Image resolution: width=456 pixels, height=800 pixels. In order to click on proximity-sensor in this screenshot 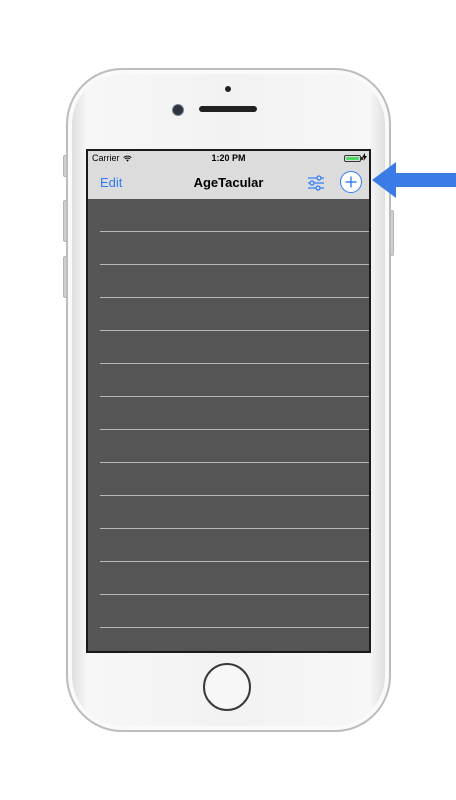, I will do `click(228, 89)`.